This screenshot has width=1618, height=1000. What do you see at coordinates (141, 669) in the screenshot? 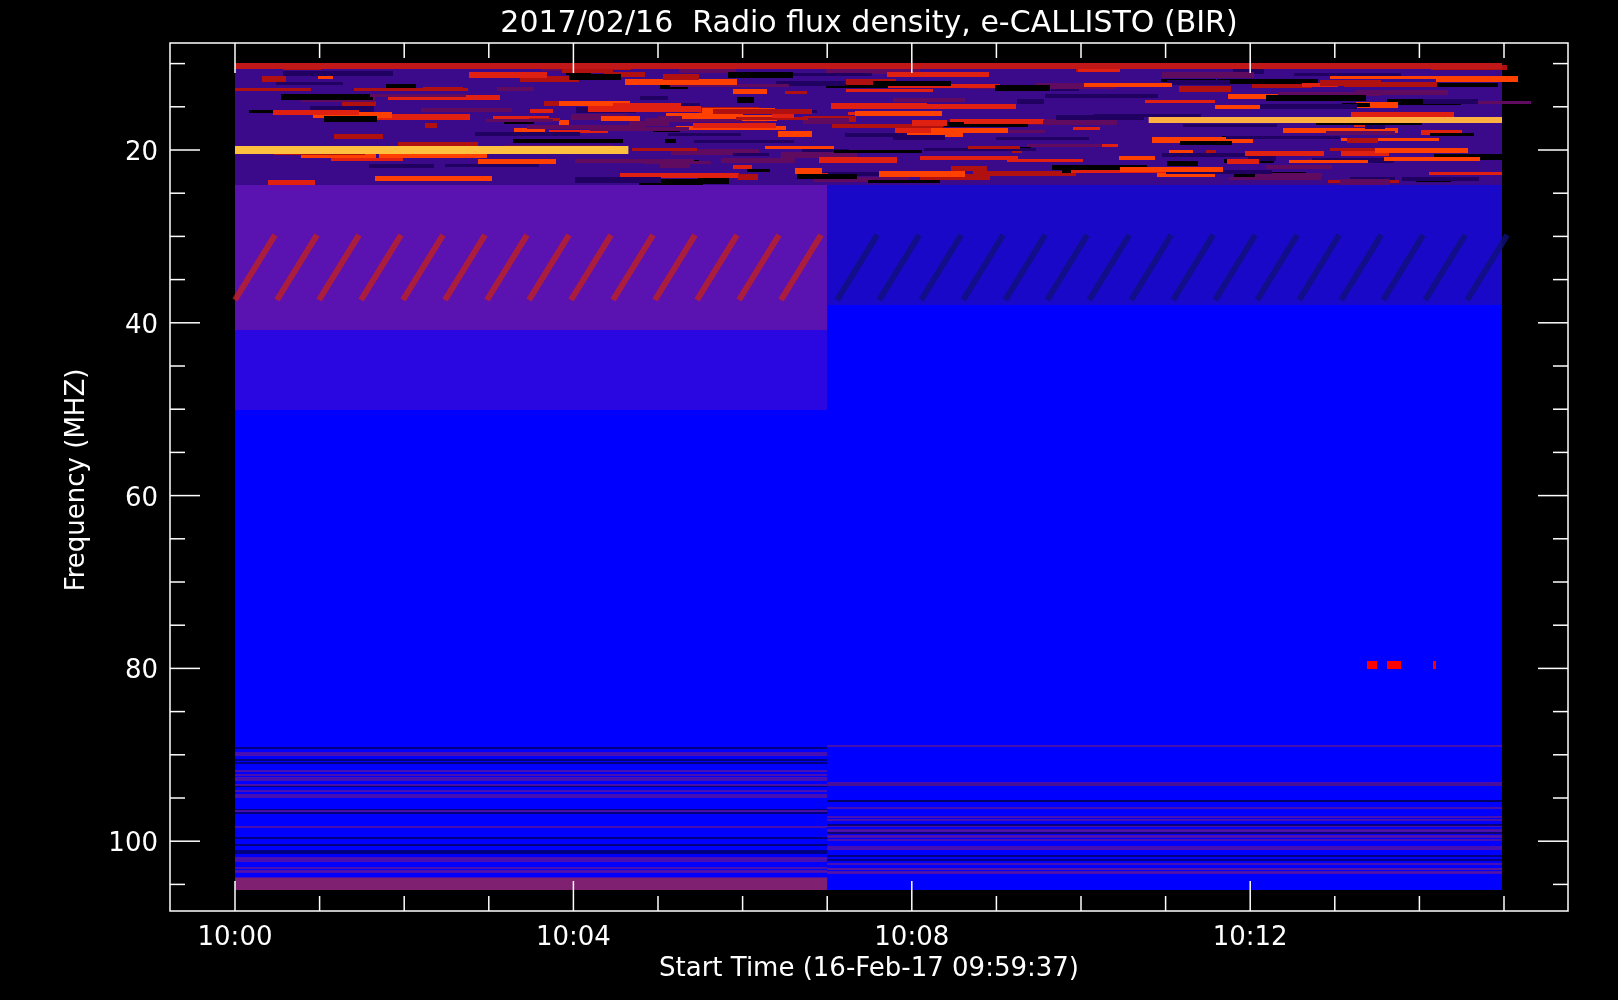
I see `tick-label: 80` at bounding box center [141, 669].